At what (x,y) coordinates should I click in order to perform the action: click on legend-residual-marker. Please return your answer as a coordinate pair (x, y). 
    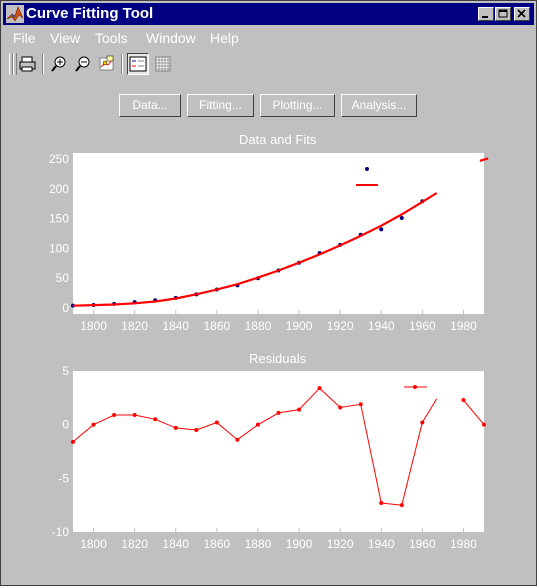
    Looking at the image, I should click on (415, 387).